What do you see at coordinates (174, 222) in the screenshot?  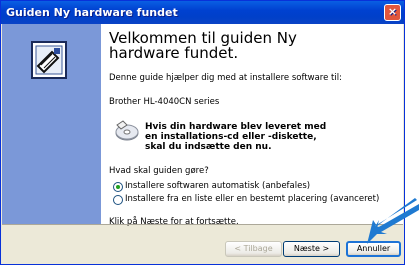 I see `continue-instruction: Klik på Næste for at fortsætte.` at bounding box center [174, 222].